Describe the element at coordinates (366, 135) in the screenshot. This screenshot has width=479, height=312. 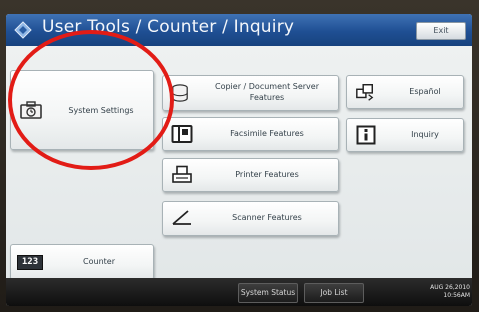
I see `info-icon` at that location.